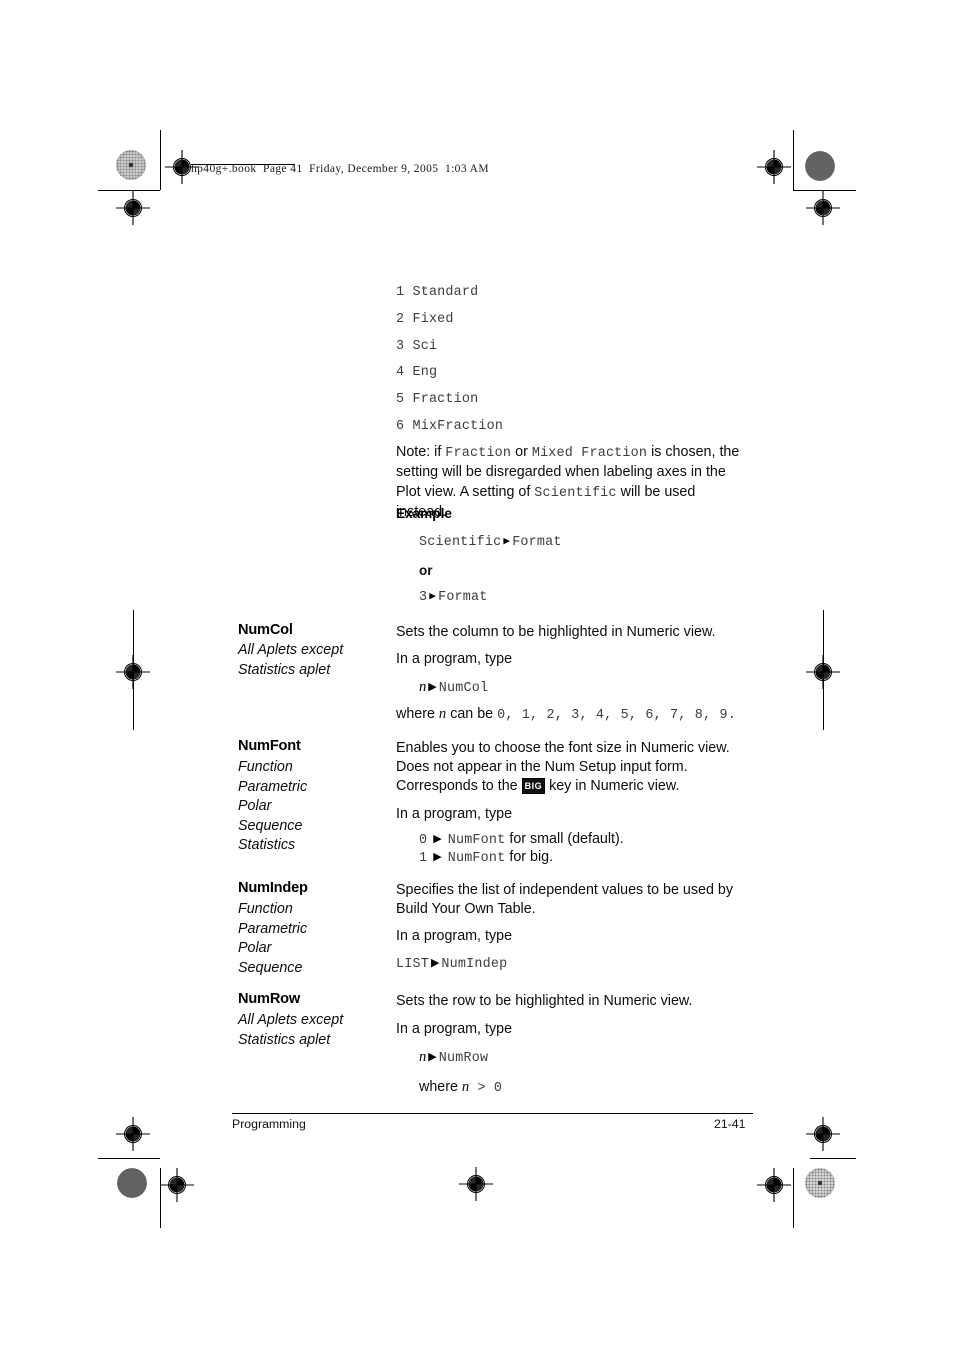 The width and height of the screenshot is (954, 1350). Describe the element at coordinates (833, 1158) in the screenshot. I see `trim-line-right-lower-horizontal` at that location.